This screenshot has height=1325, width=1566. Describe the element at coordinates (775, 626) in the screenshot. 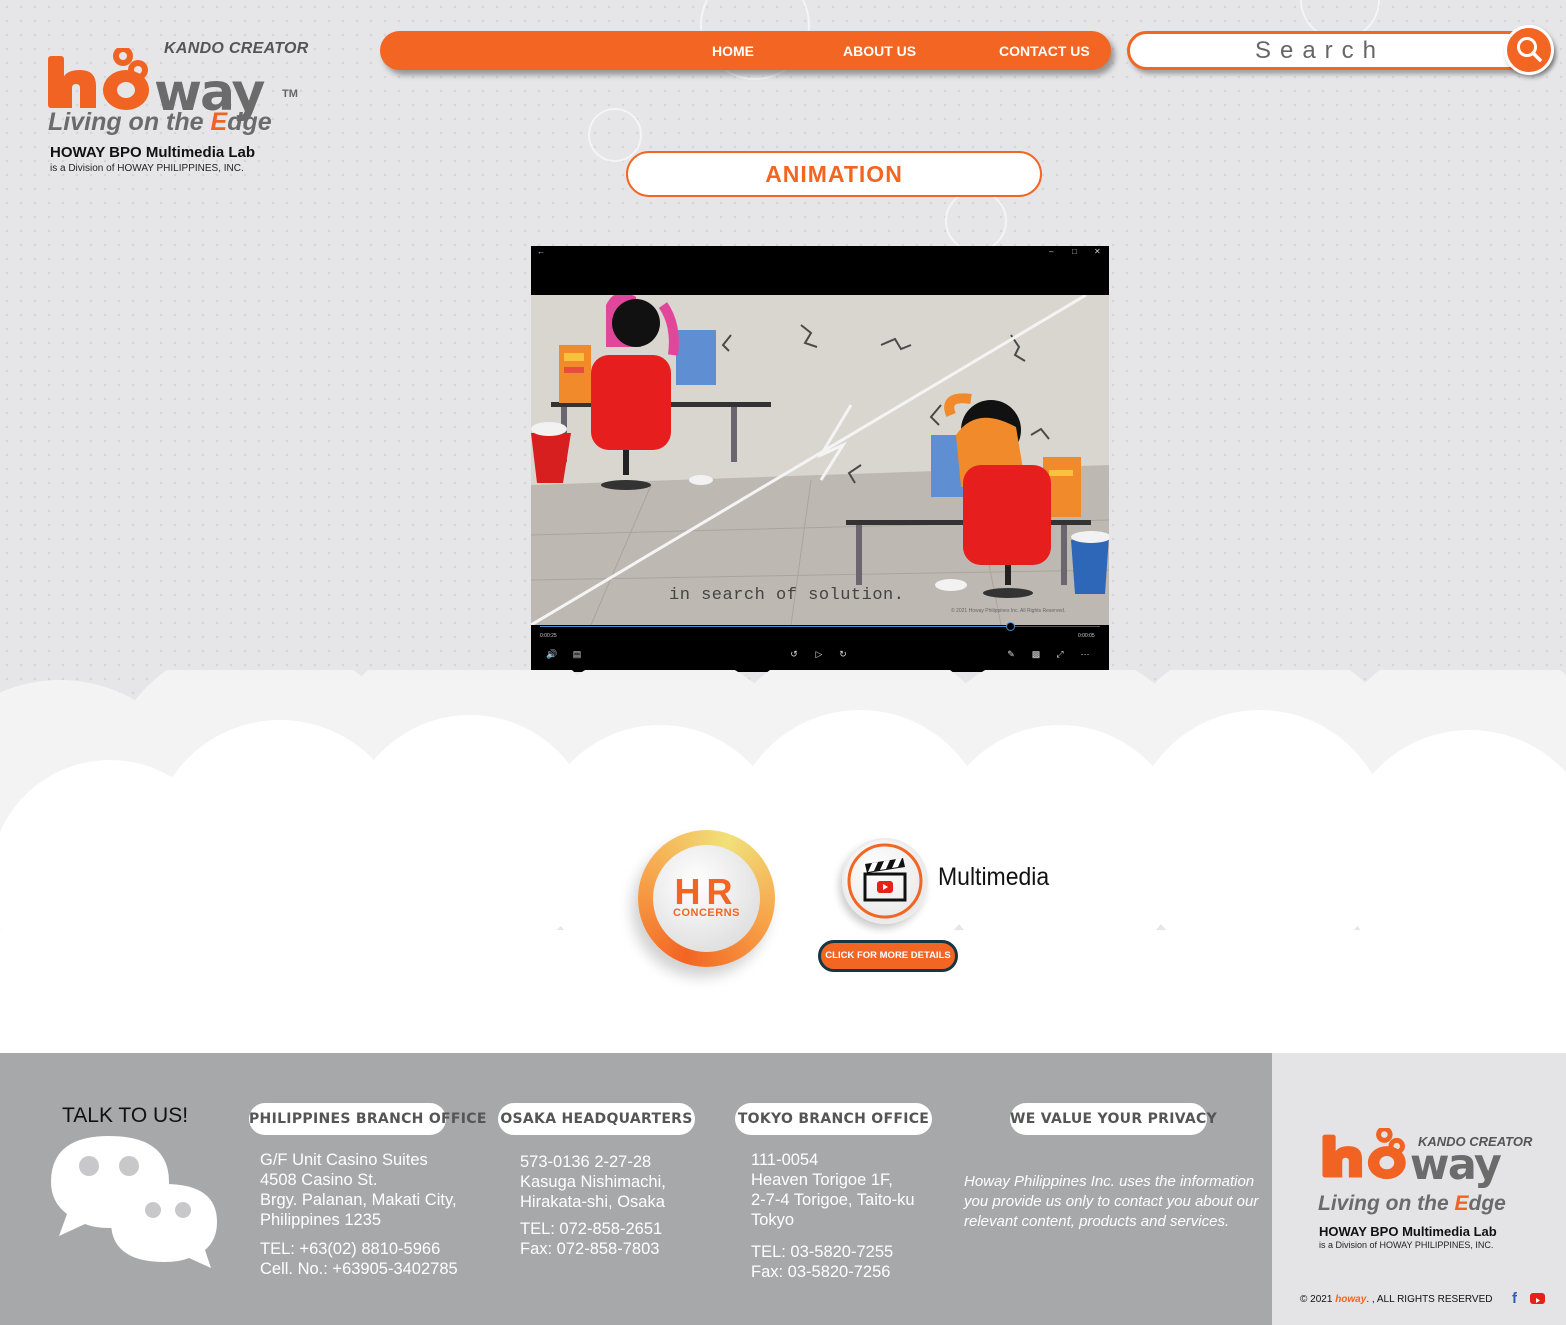

I see `progress-fill` at that location.